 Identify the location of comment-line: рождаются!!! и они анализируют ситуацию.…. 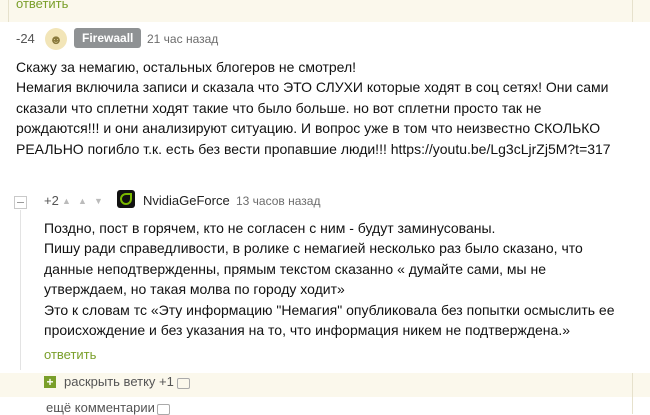
(308, 128).